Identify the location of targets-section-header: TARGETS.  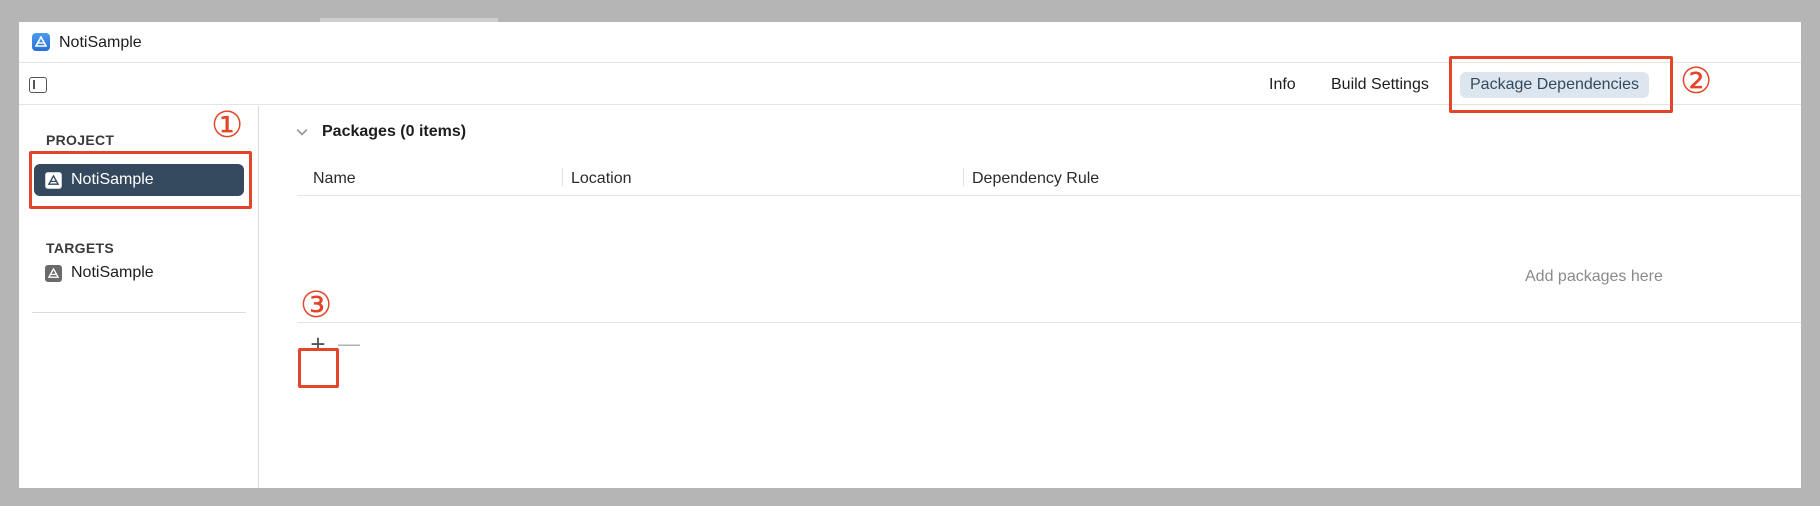
(80, 248).